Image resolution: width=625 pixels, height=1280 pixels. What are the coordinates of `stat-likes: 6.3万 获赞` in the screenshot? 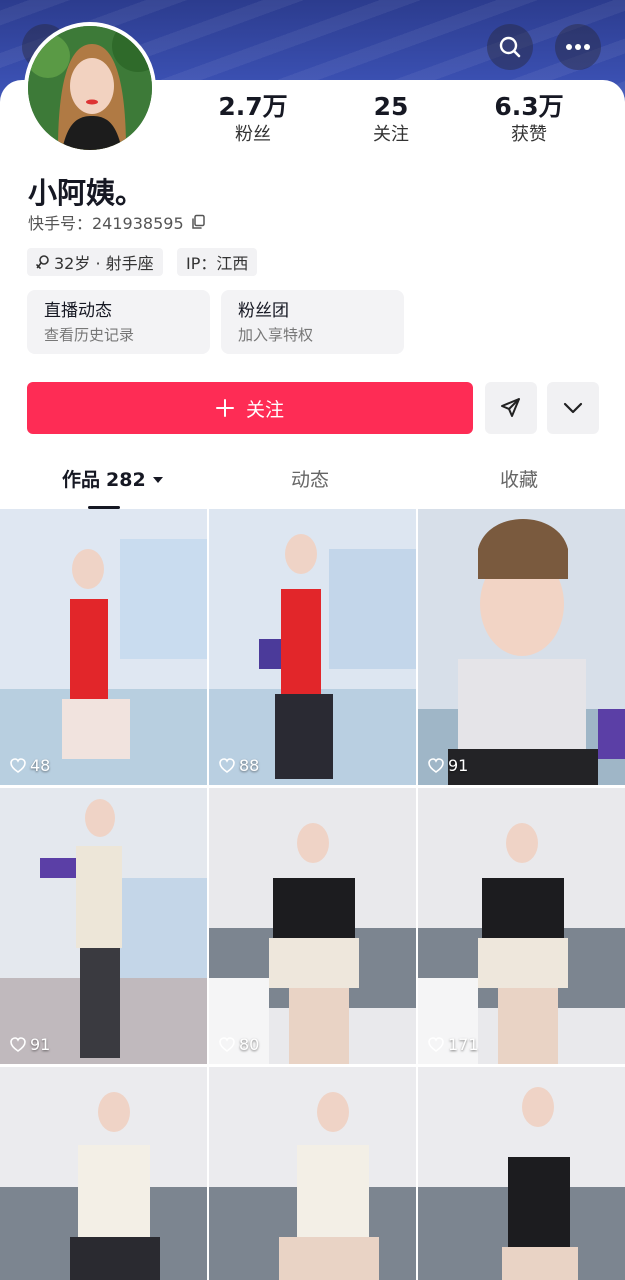 It's located at (529, 120).